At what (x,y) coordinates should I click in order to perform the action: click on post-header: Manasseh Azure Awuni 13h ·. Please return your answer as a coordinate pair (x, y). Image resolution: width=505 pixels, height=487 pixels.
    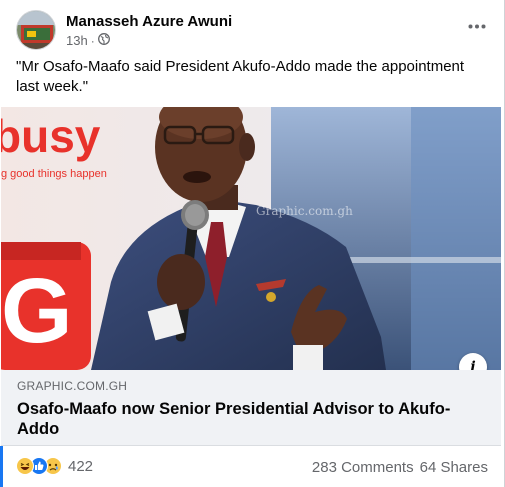
    Looking at the image, I should click on (253, 30).